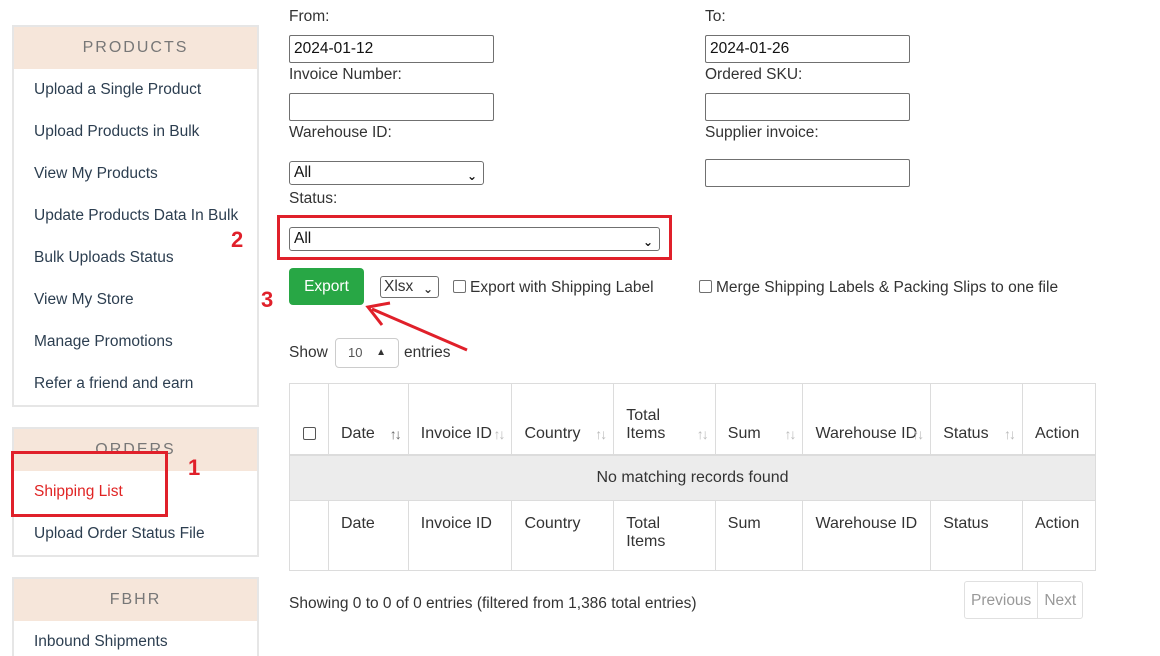  What do you see at coordinates (807, 49) in the screenshot?
I see `to-date-input: 2024-01-26` at bounding box center [807, 49].